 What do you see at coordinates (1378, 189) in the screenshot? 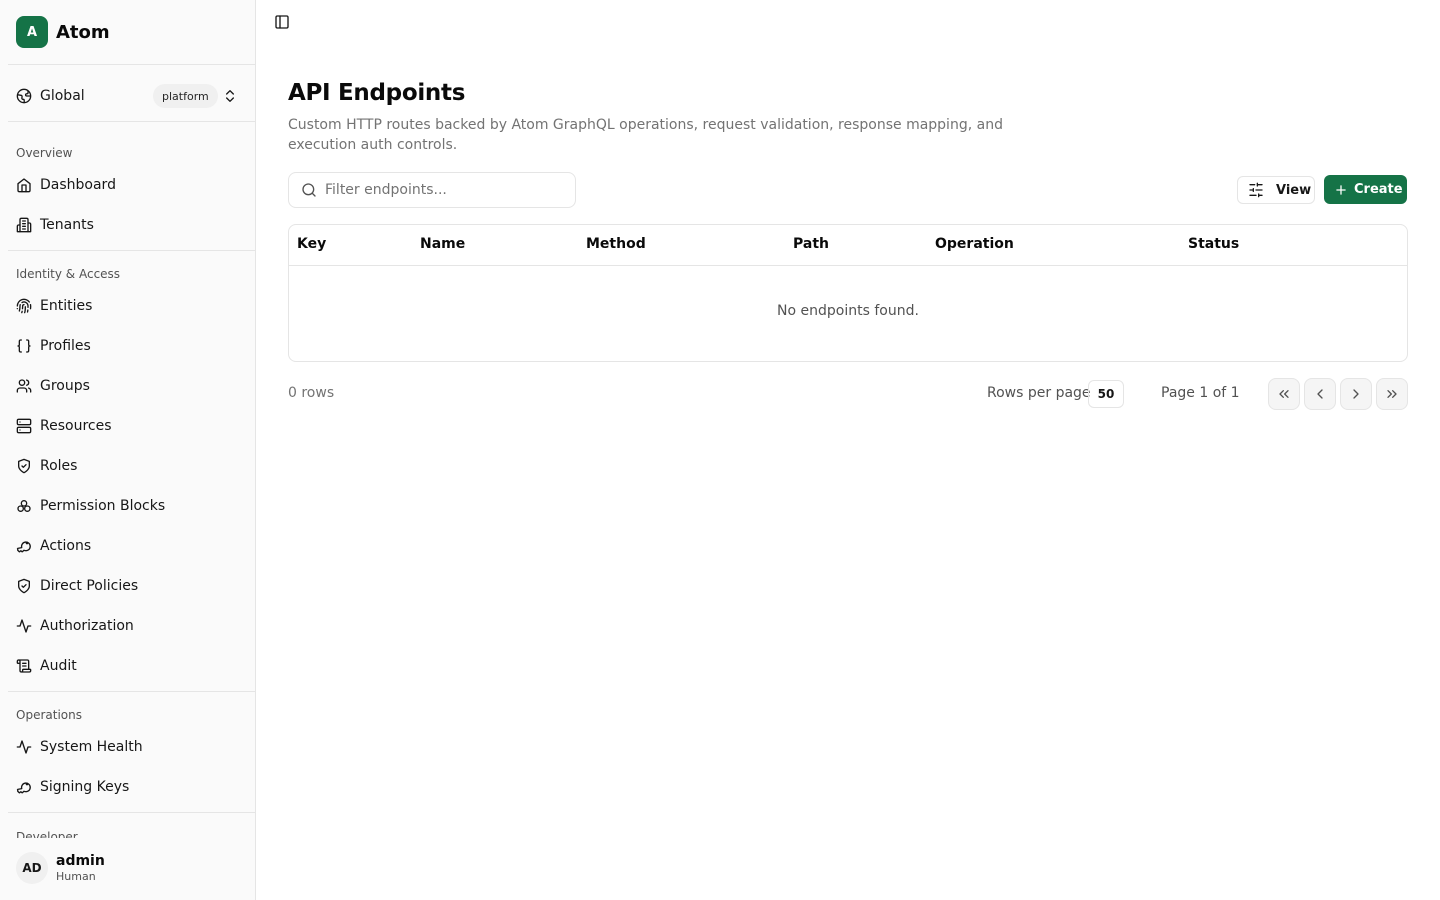
I see `create-button-label: Create` at bounding box center [1378, 189].